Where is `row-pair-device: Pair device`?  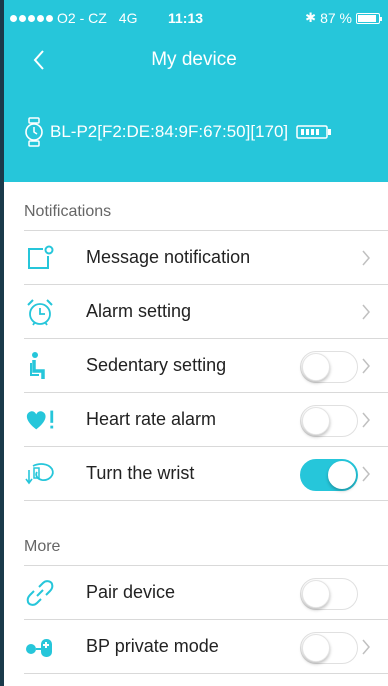 row-pair-device: Pair device is located at coordinates (206, 592).